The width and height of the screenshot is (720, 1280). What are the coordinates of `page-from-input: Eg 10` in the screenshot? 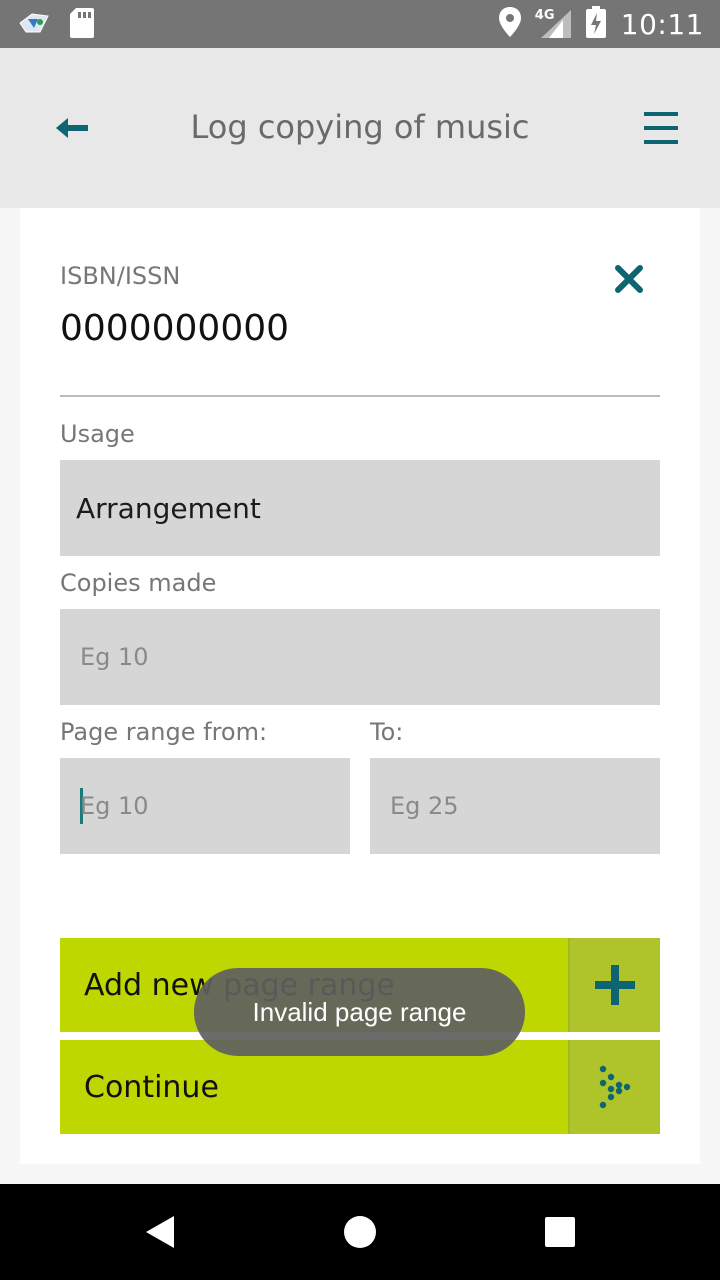 It's located at (205, 806).